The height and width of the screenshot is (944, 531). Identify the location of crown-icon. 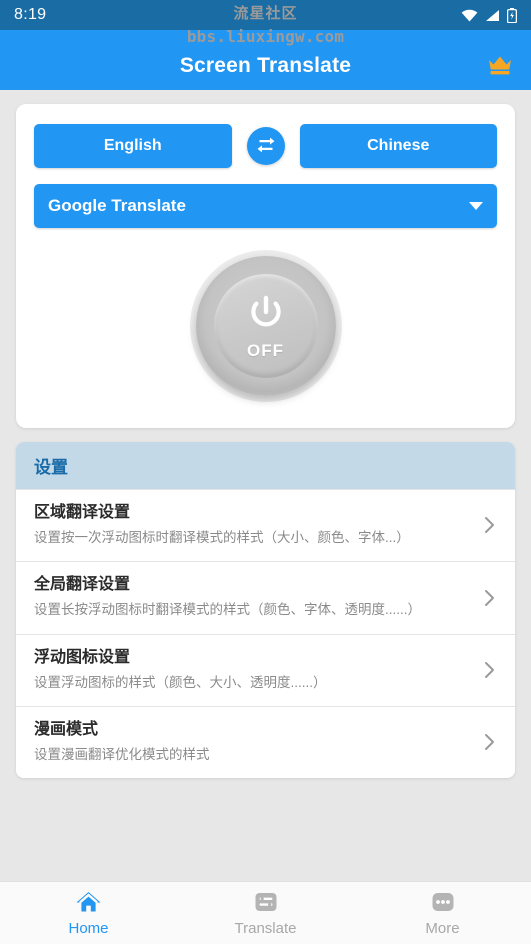
(500, 66).